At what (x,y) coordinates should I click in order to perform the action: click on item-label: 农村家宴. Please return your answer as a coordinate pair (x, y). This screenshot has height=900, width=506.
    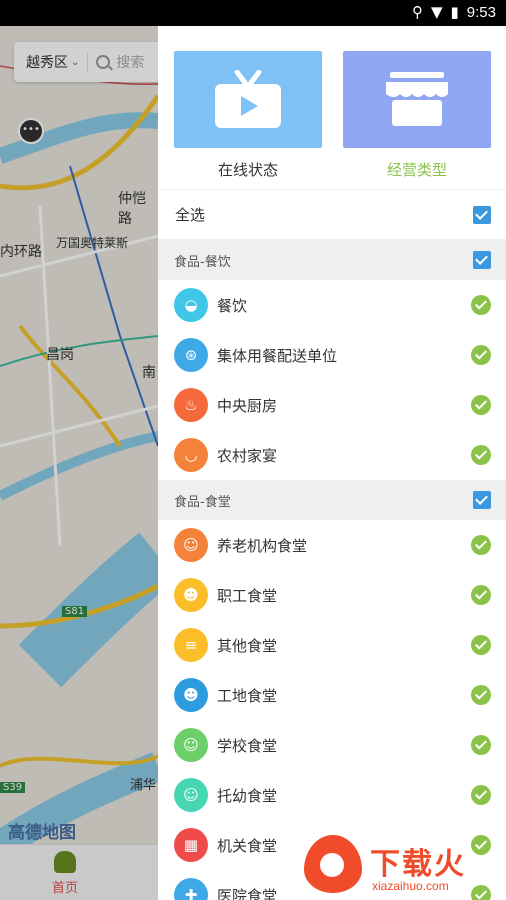
    Looking at the image, I should click on (247, 455).